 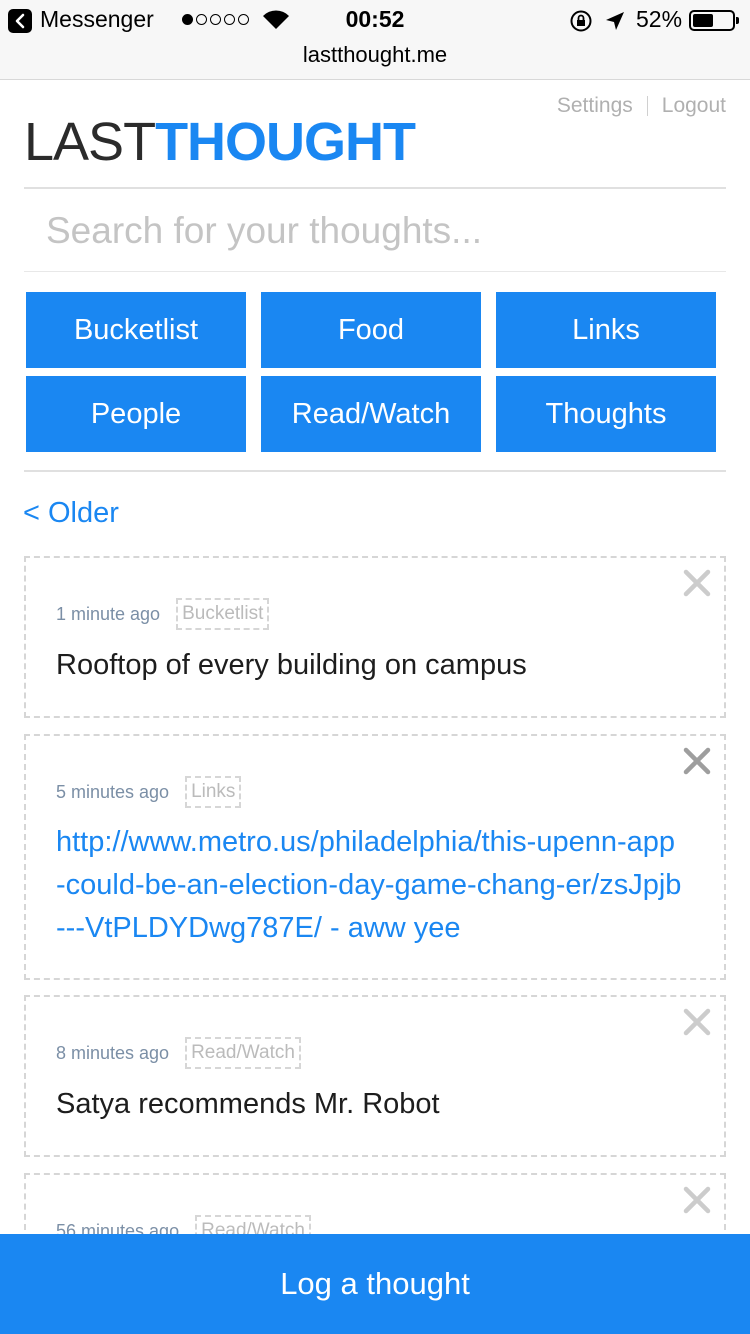 I want to click on back-to-app-label: Messenger, so click(x=97, y=19).